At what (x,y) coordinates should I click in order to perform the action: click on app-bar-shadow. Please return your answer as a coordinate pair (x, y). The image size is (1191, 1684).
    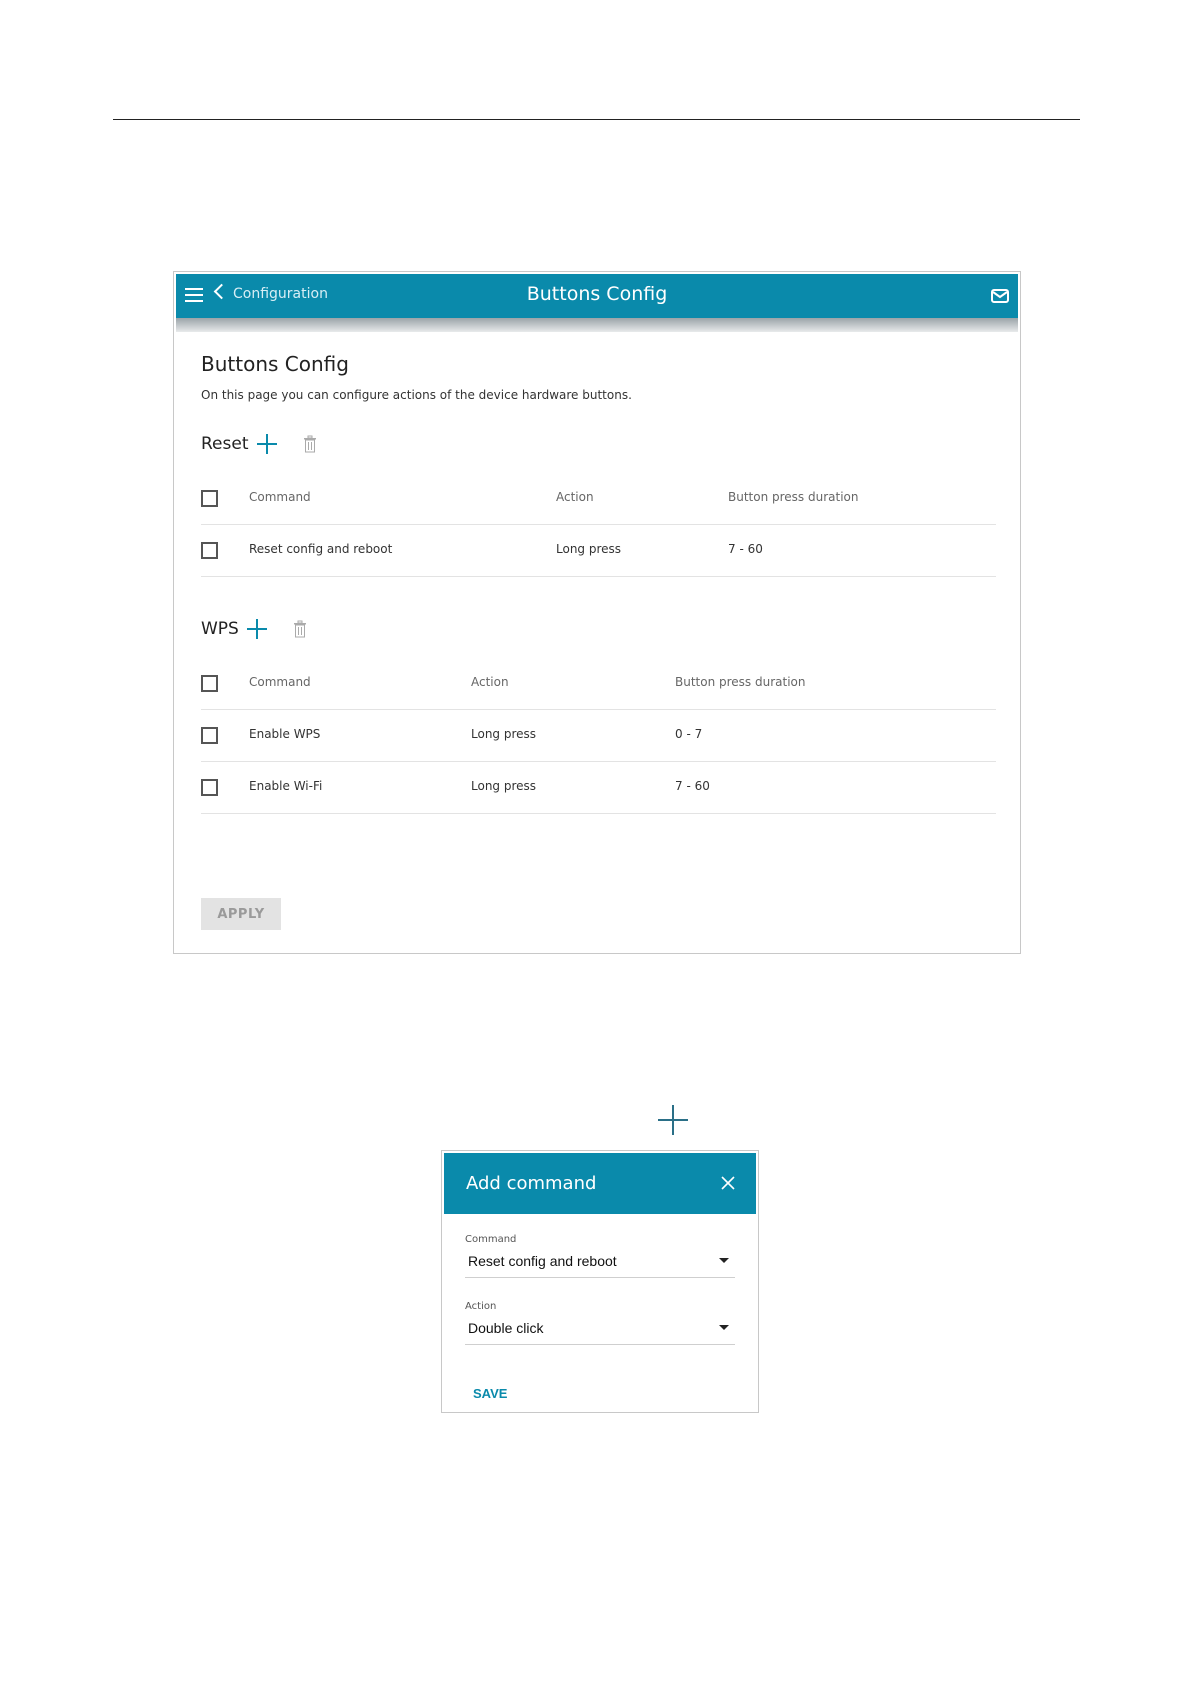
    Looking at the image, I should click on (597, 325).